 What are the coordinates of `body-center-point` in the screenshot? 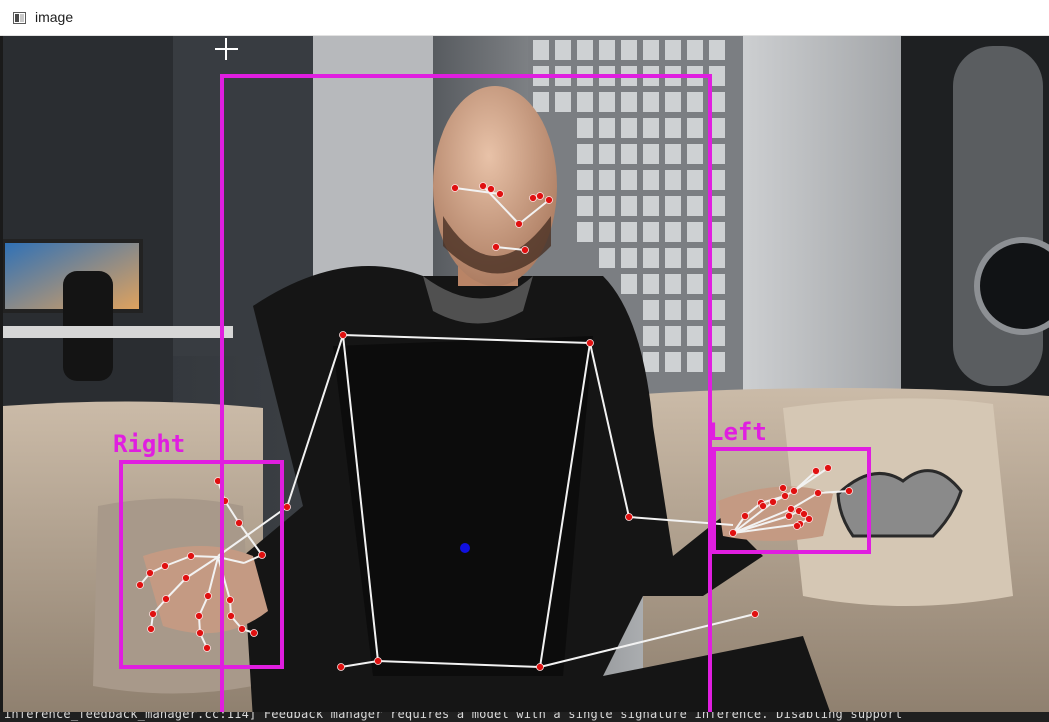 It's located at (465, 548).